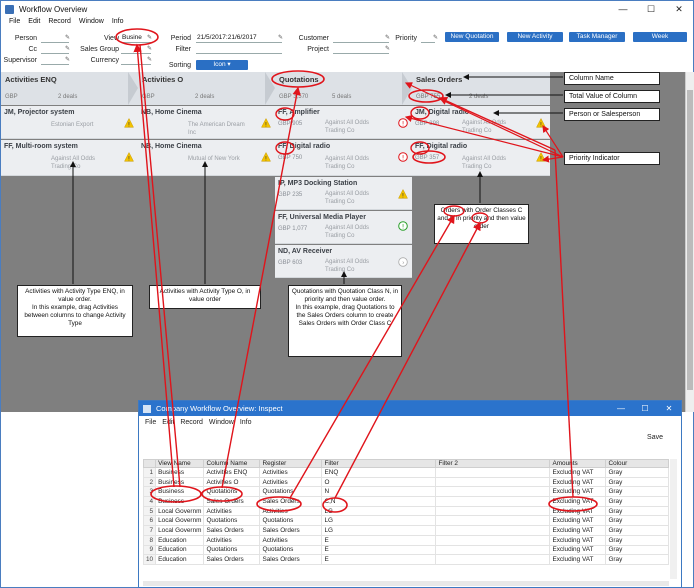 This screenshot has height=588, width=694. What do you see at coordinates (379, 501) in the screenshot?
I see `grid-cell: C,N` at bounding box center [379, 501].